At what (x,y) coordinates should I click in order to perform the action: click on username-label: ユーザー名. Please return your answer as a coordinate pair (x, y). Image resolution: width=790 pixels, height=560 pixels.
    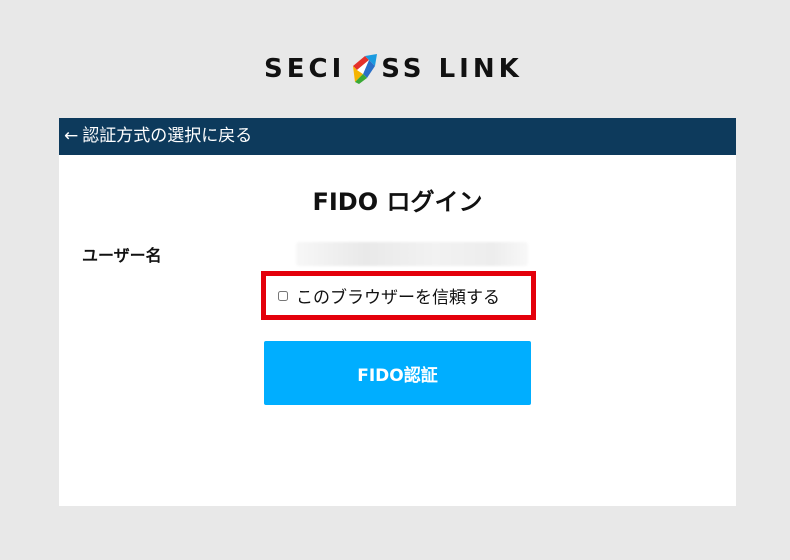
    Looking at the image, I should click on (122, 255).